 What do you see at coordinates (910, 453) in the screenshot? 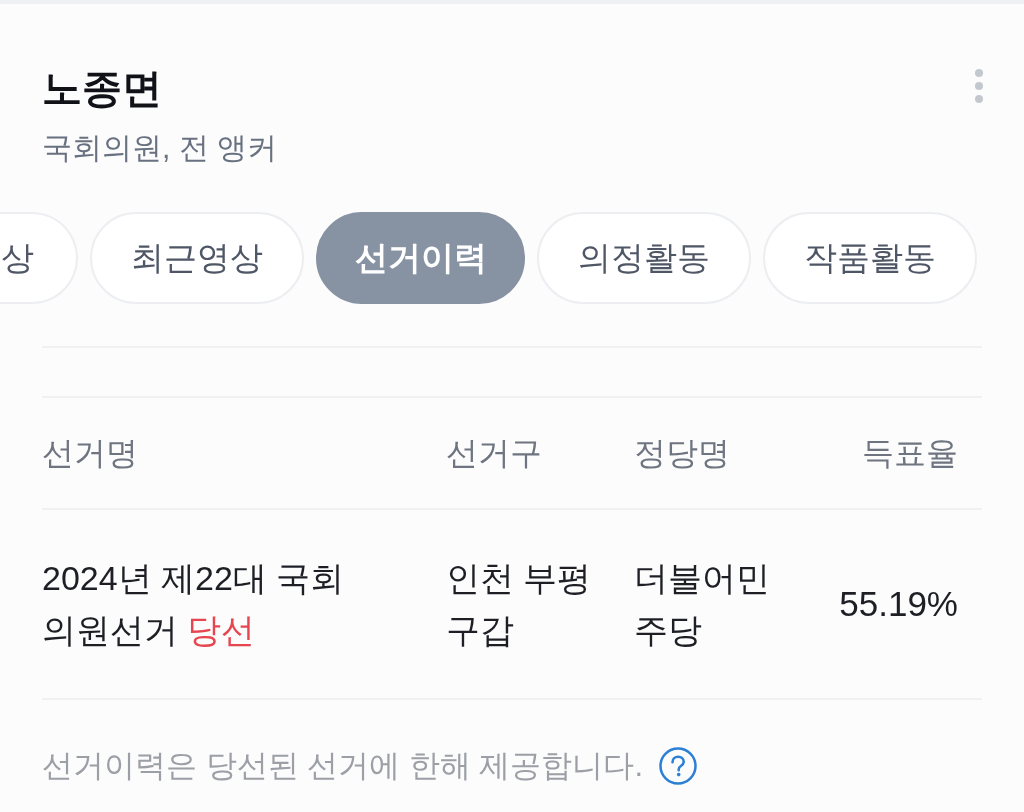
I see `column-header: 득표율` at bounding box center [910, 453].